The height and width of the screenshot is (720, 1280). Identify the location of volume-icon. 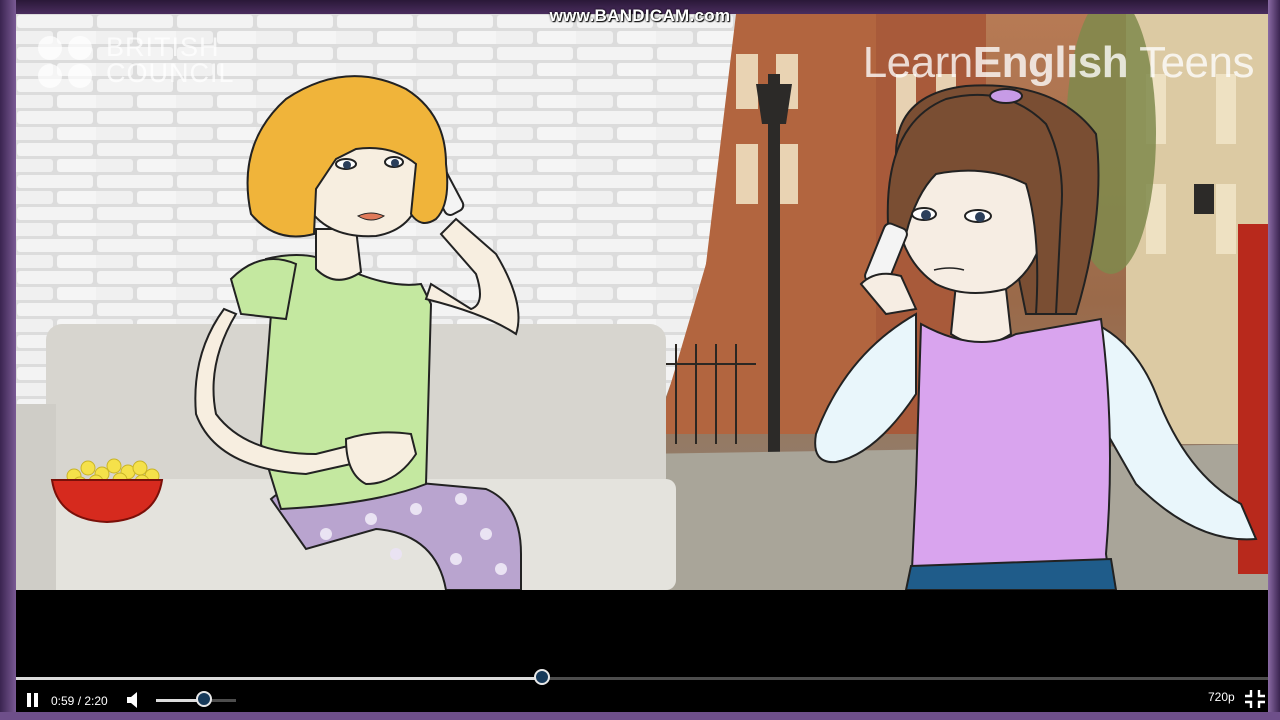
(135, 700).